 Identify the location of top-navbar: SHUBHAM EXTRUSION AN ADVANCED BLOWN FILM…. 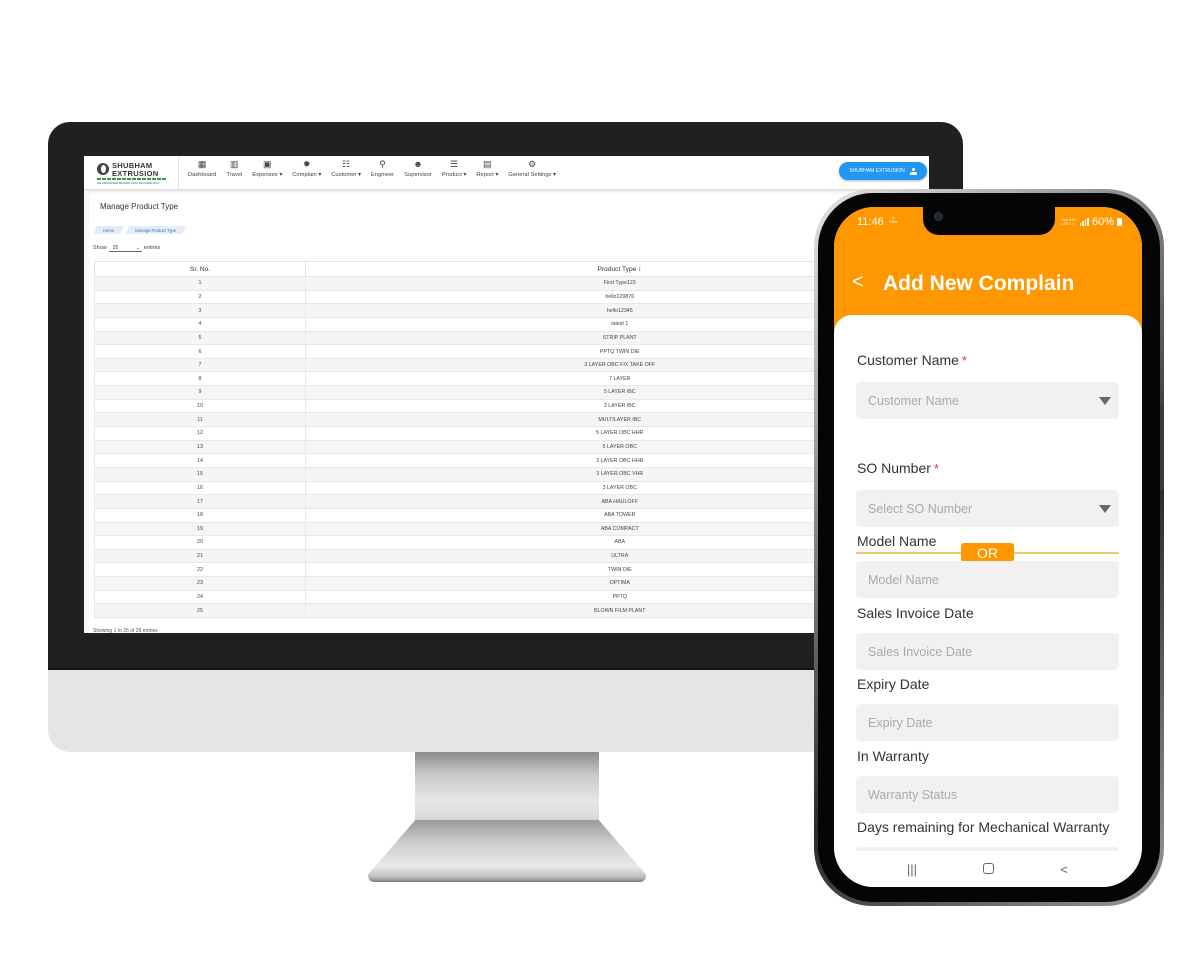
(506, 172).